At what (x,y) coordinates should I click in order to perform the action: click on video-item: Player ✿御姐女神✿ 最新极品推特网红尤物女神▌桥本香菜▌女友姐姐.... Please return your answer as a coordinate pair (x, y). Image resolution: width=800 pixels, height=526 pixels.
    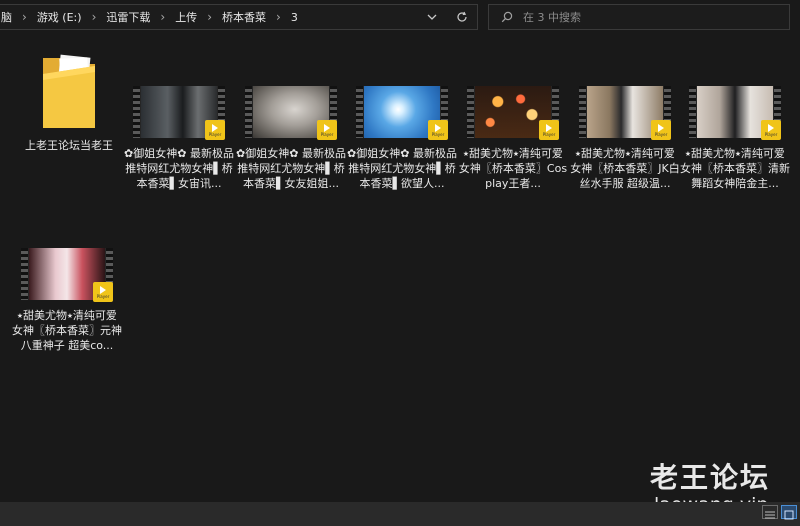
    Looking at the image, I should click on (291, 137).